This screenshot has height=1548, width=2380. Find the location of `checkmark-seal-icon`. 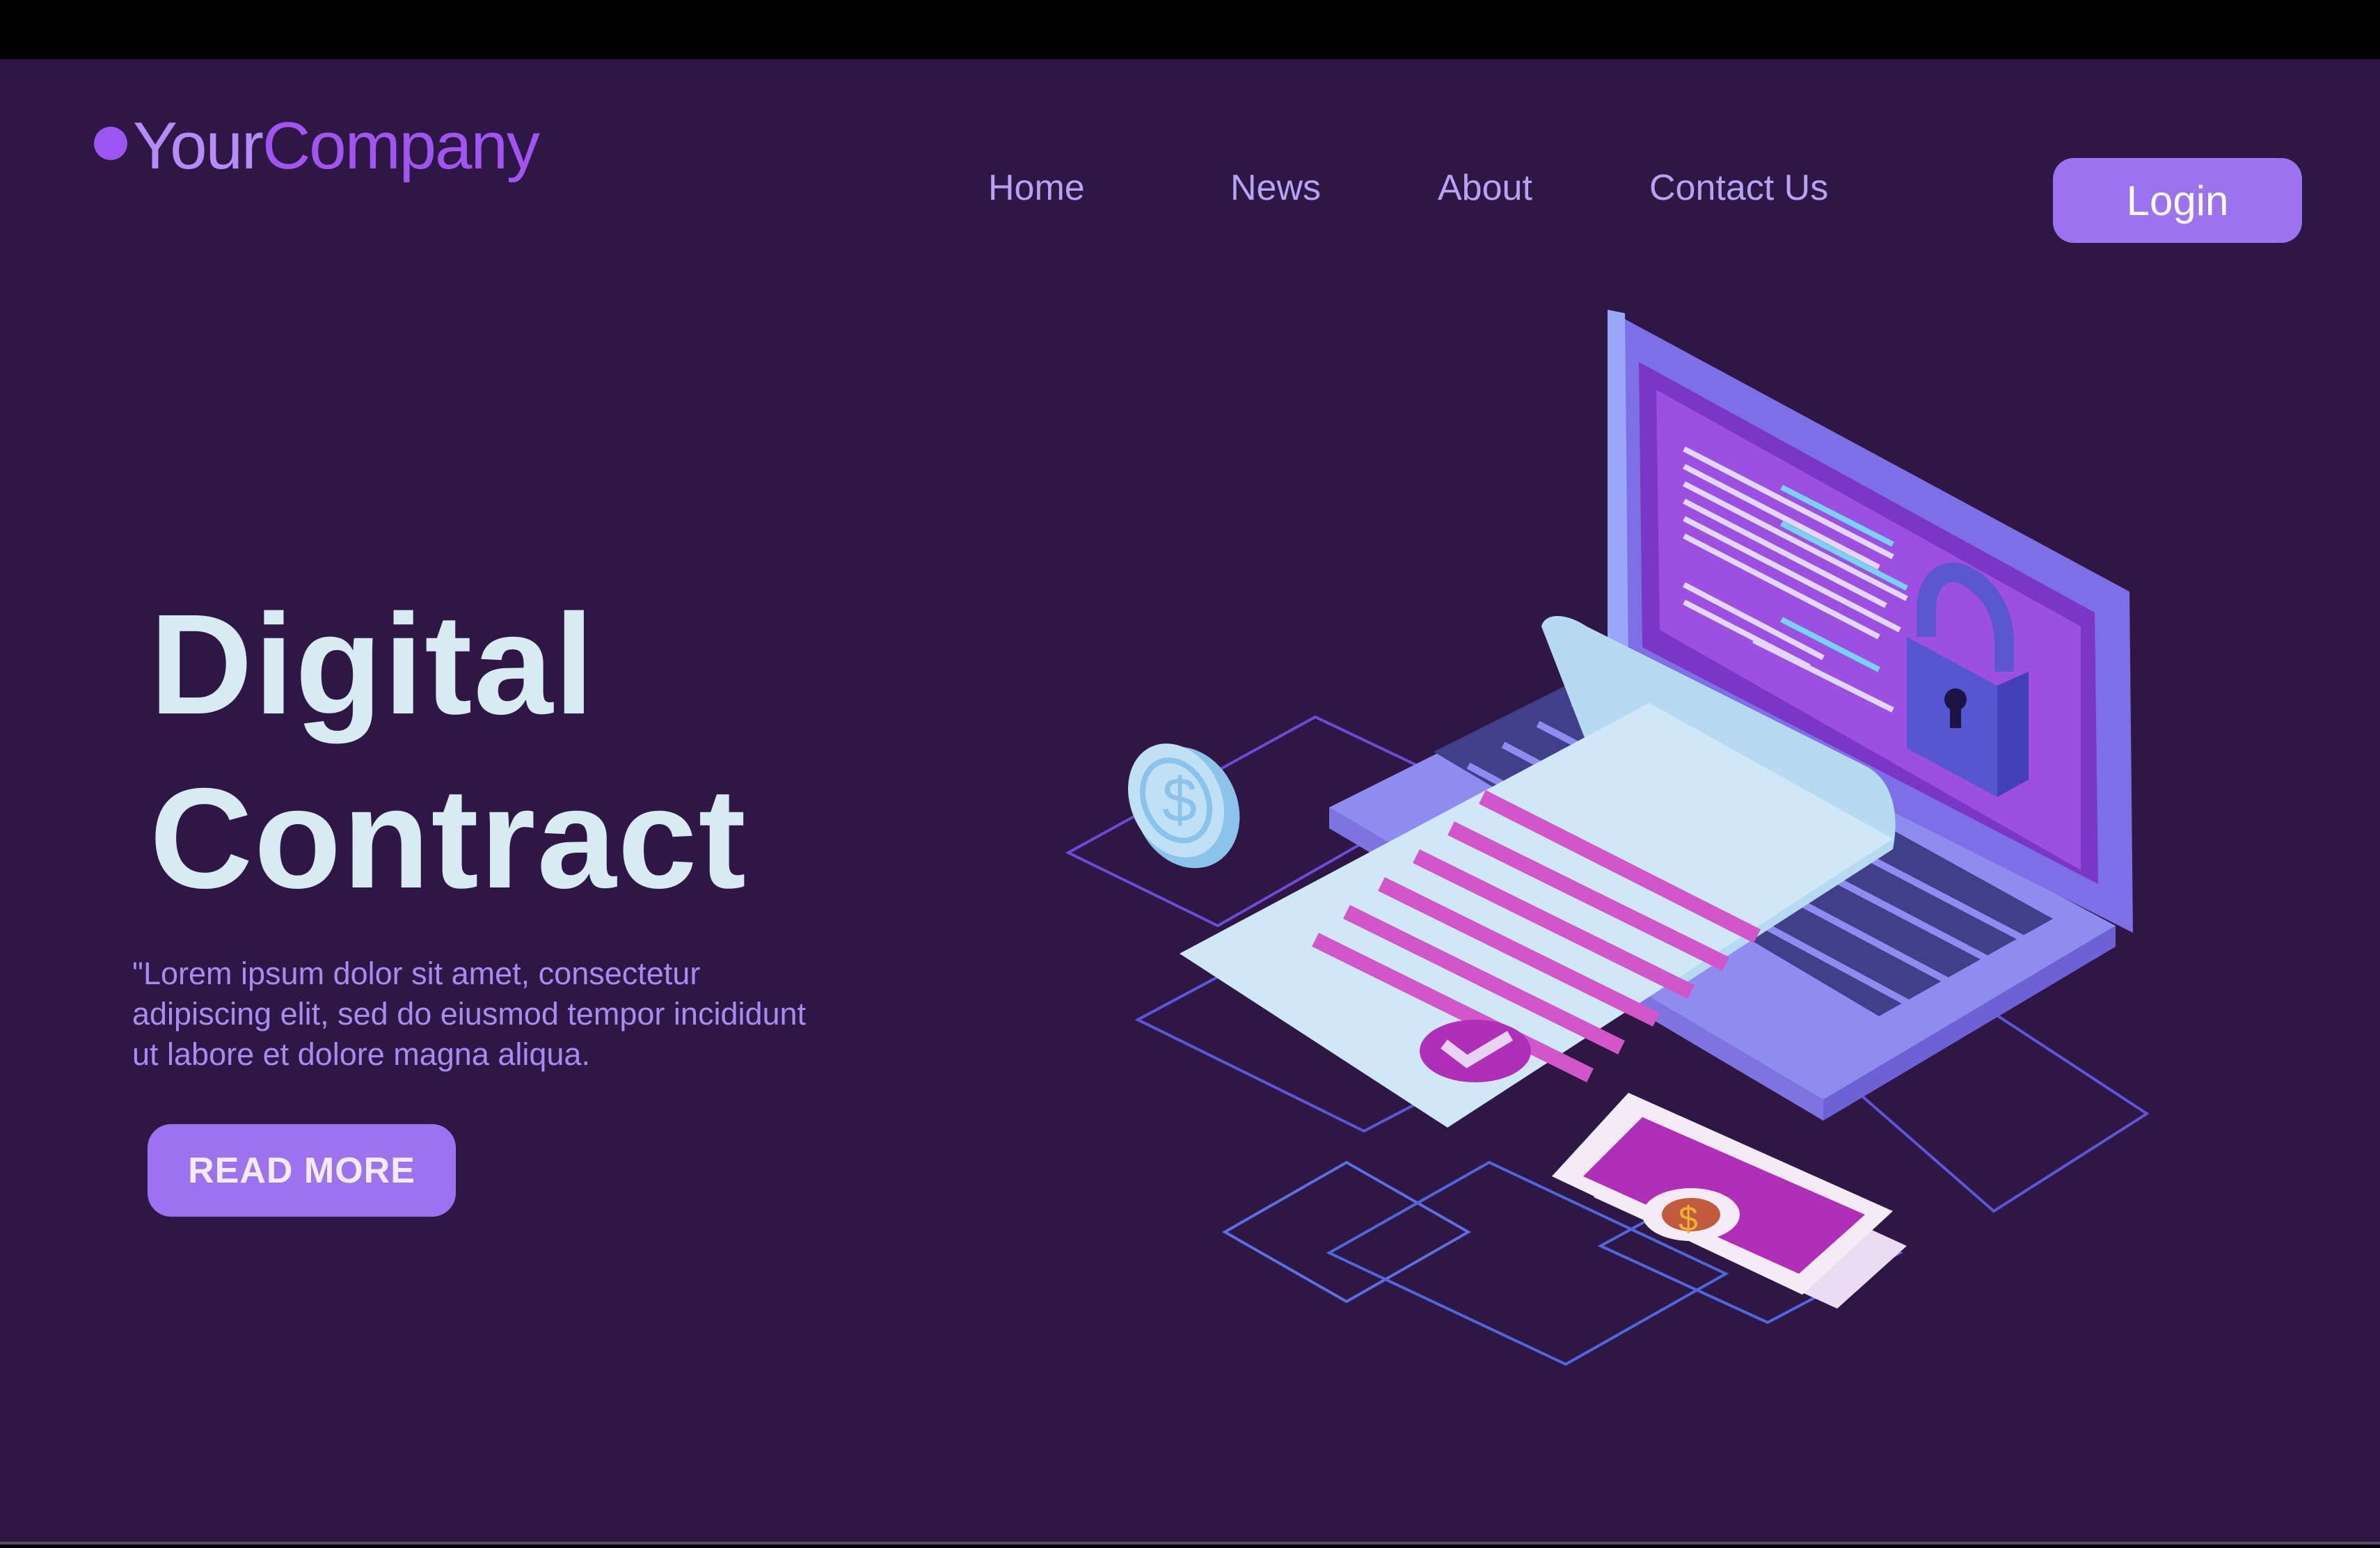

checkmark-seal-icon is located at coordinates (1475, 1051).